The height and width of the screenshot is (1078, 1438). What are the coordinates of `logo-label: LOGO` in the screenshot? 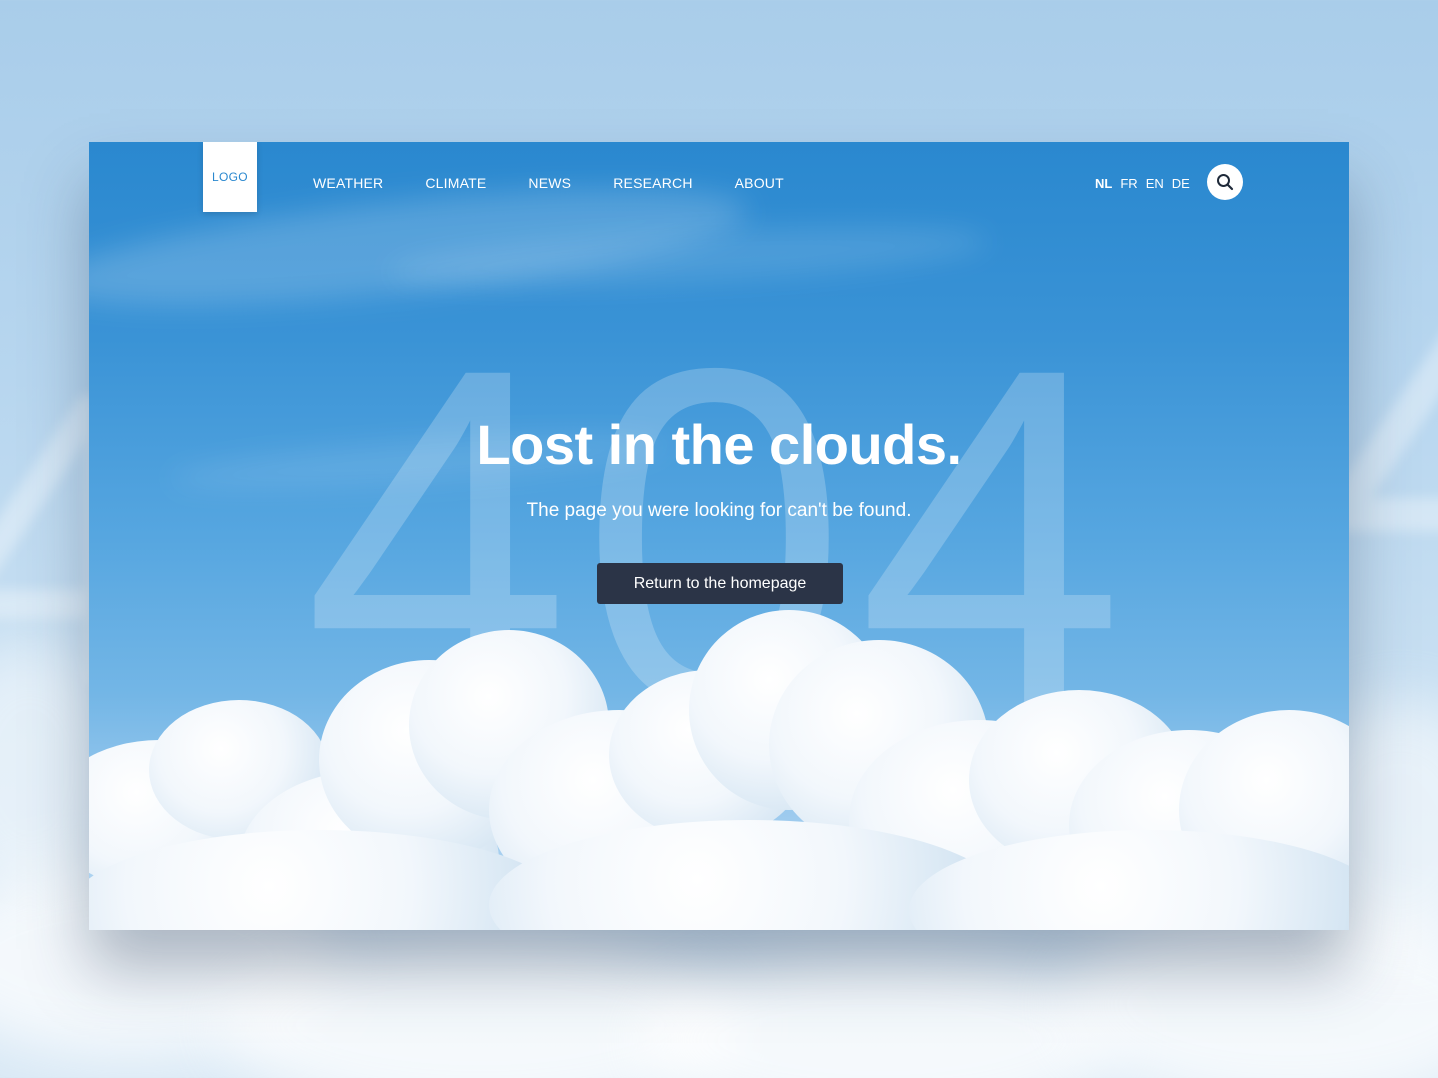 It's located at (230, 177).